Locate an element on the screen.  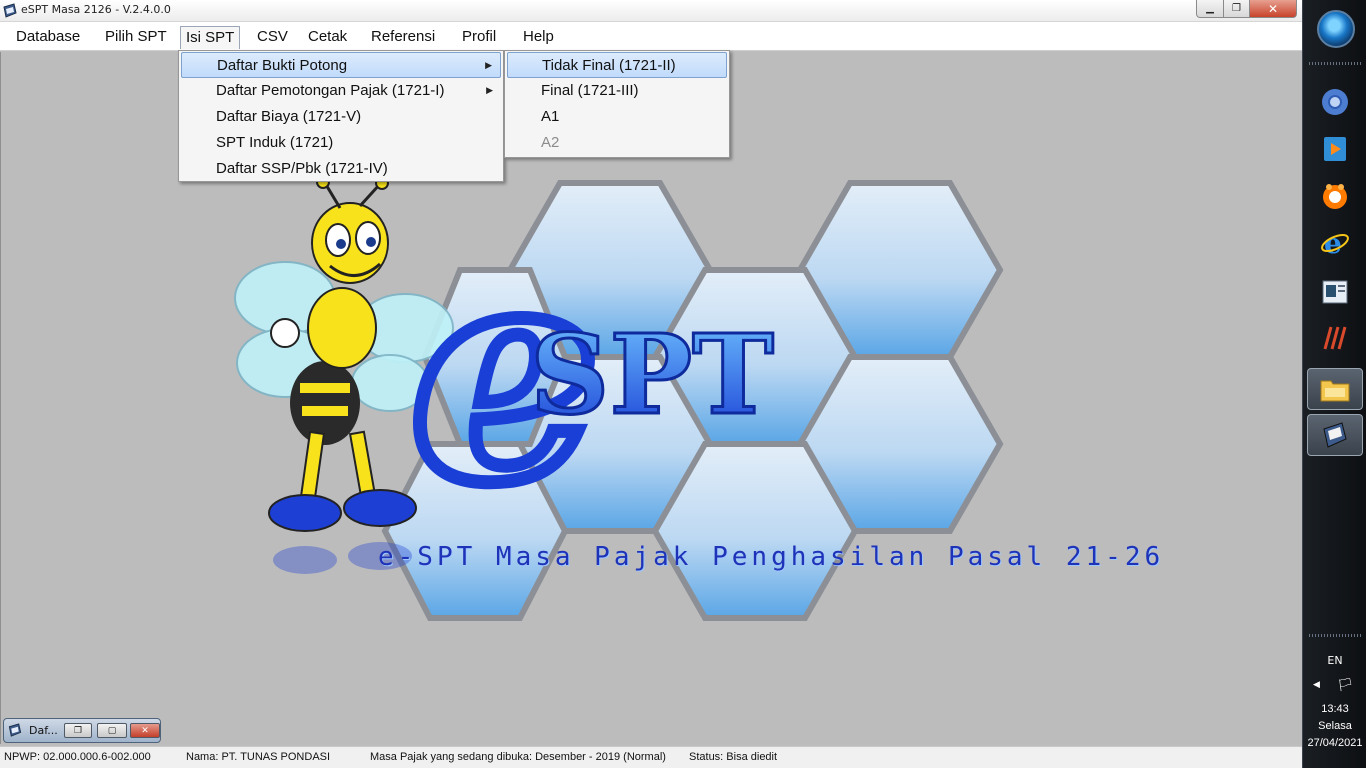
menu-referensi: Referensi is located at coordinates (403, 37).